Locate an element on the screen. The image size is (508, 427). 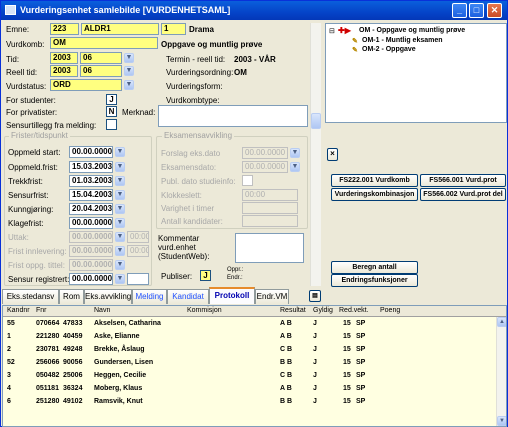
minimize-button: _ is located at coordinates (459, 10).